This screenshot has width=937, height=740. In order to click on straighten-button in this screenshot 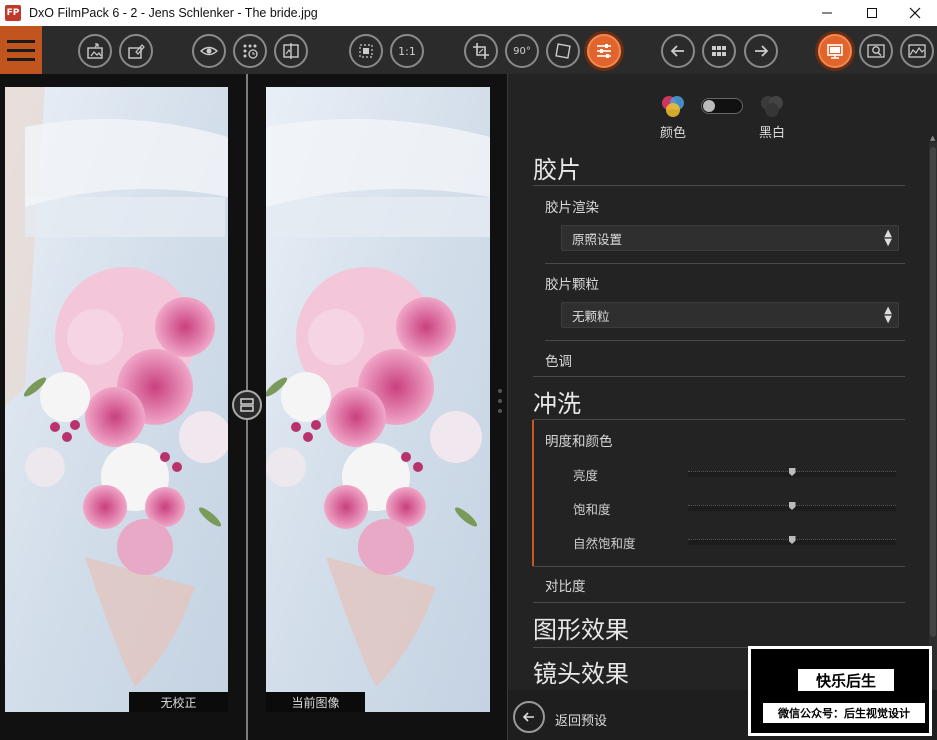, I will do `click(563, 51)`.